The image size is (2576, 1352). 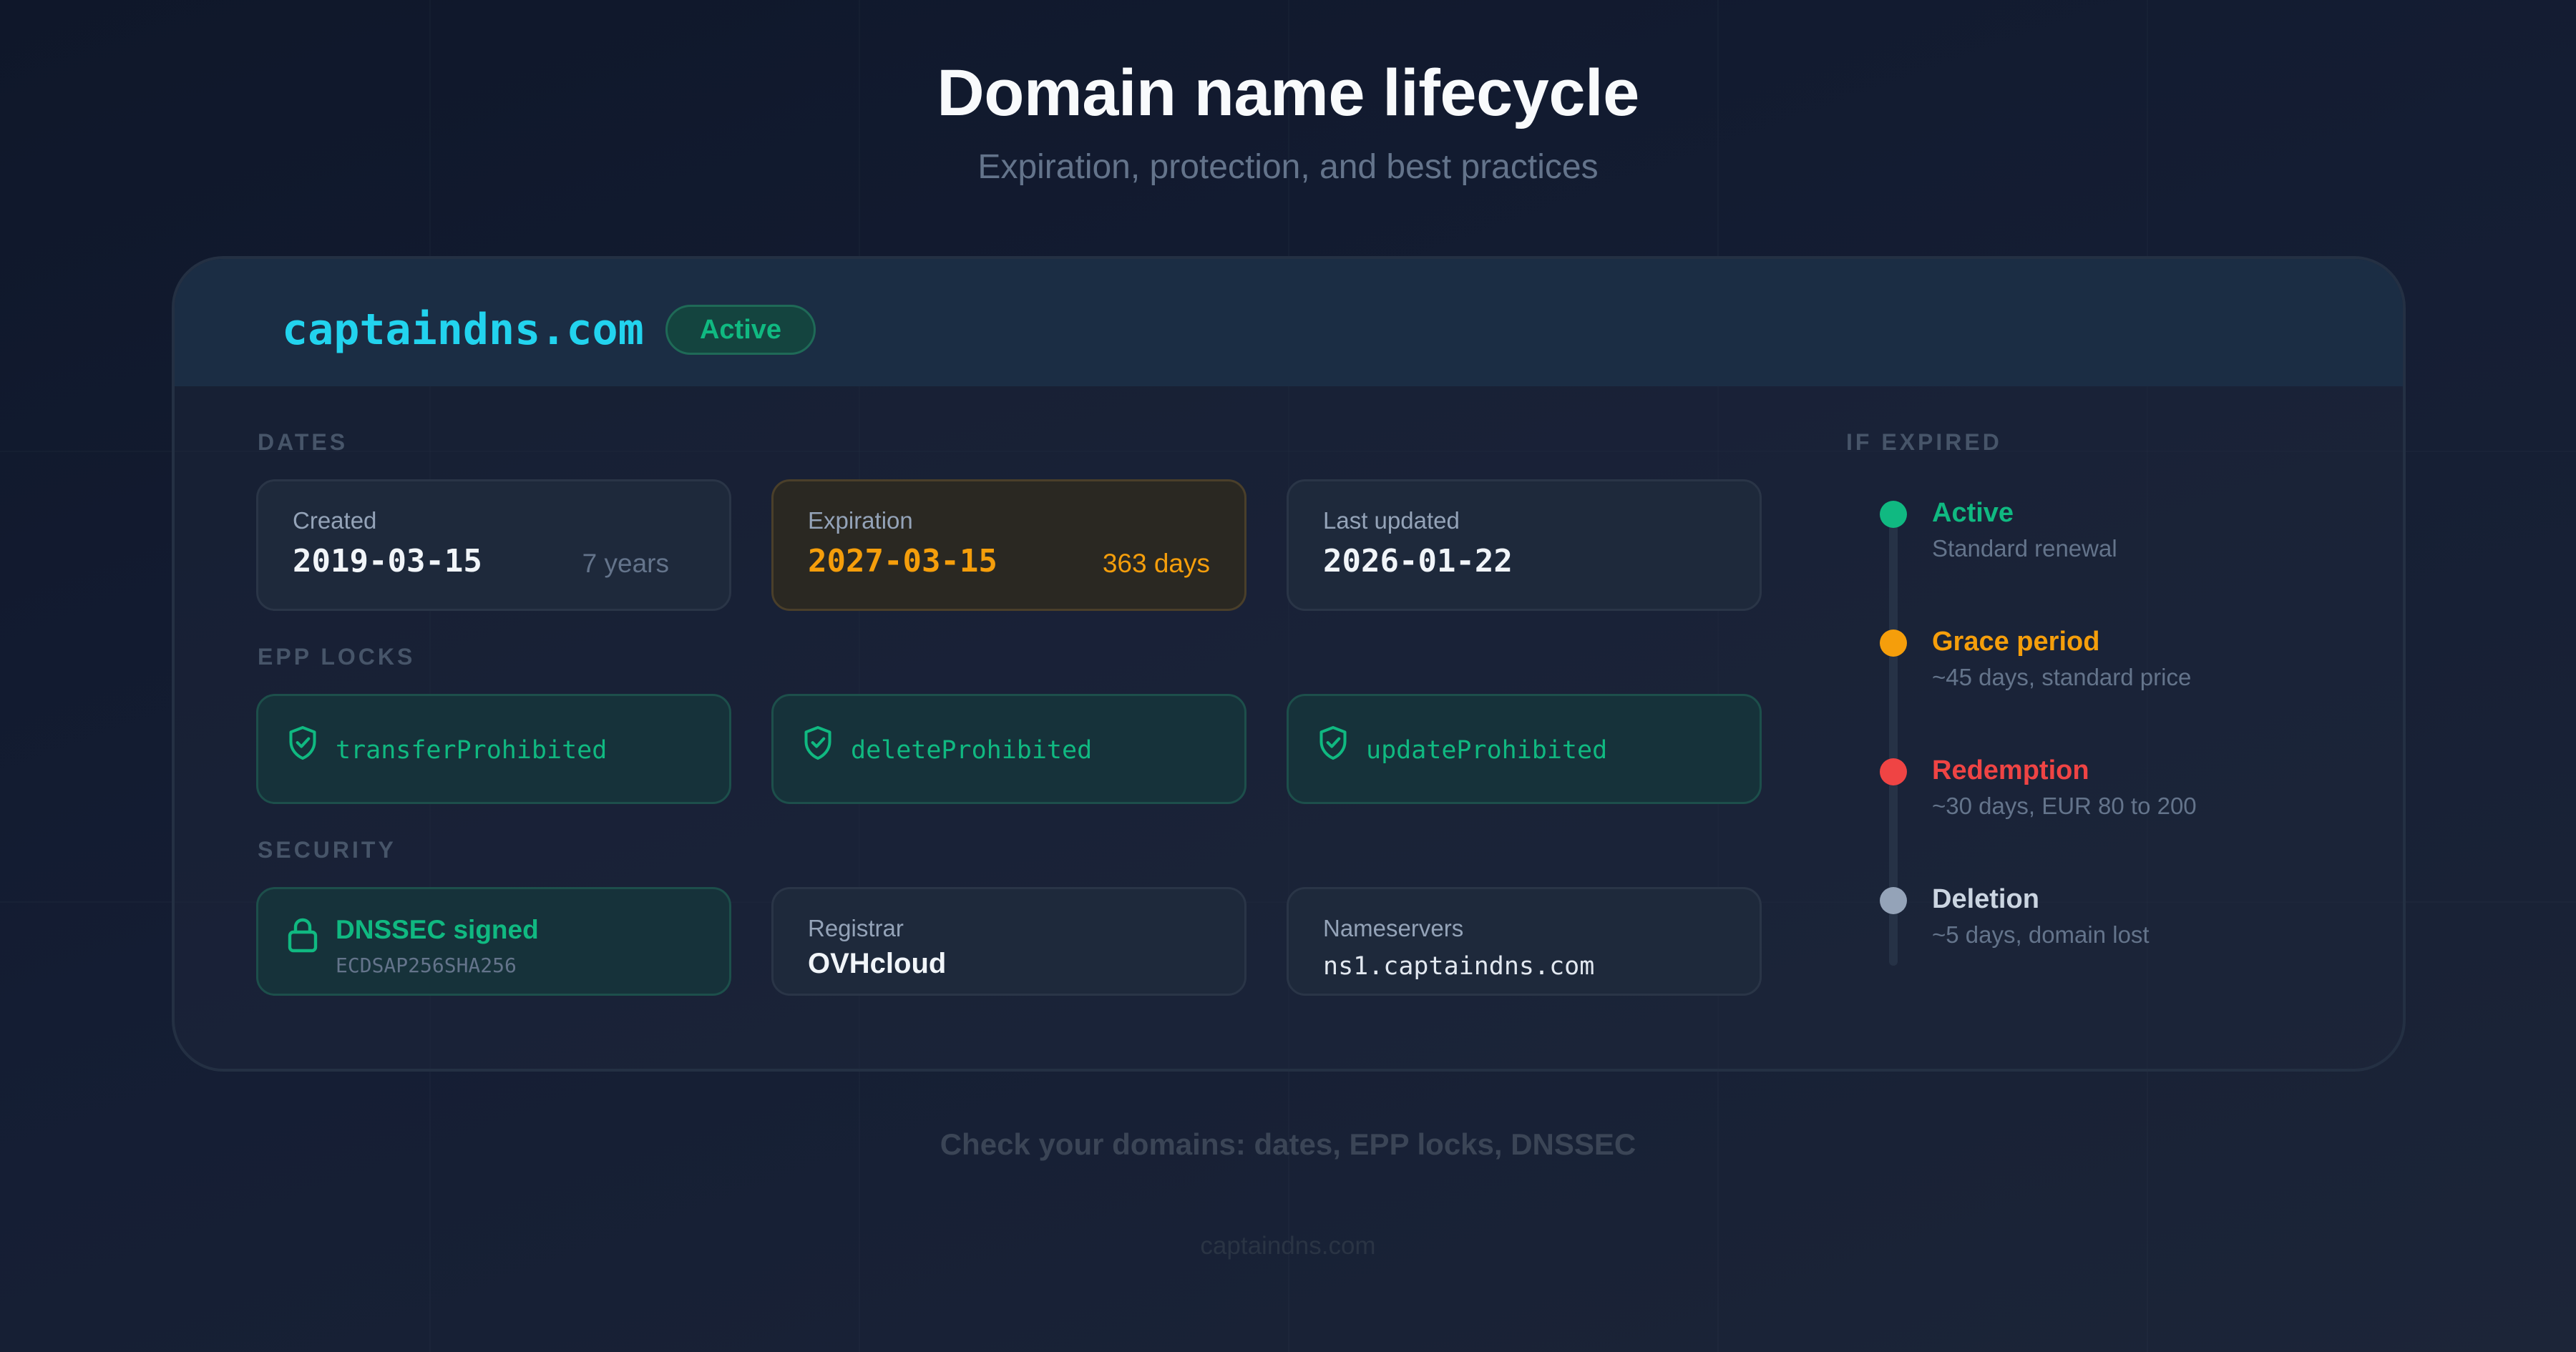 I want to click on dnssec-status: DNSSEC signed, so click(x=437, y=930).